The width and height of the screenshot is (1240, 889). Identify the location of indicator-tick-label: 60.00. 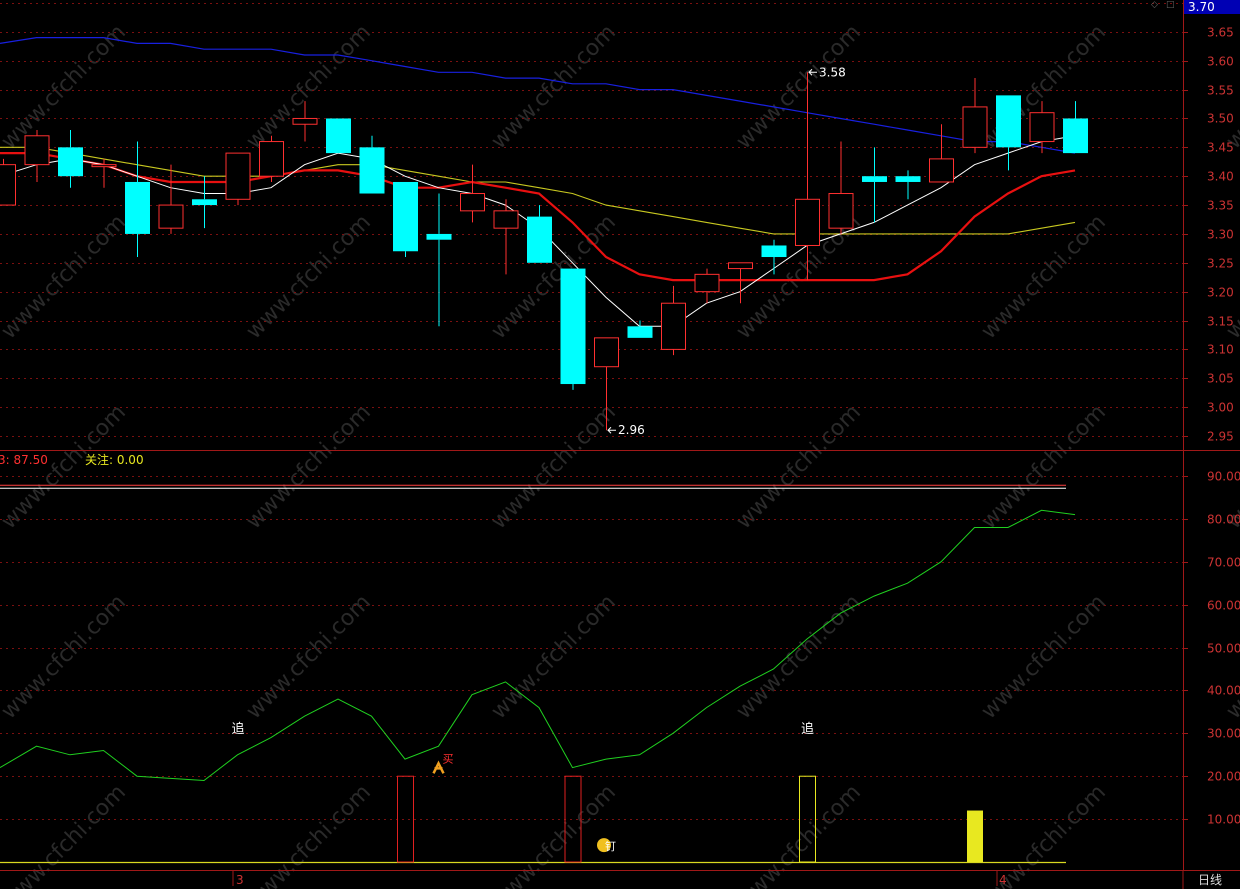
(1223, 606).